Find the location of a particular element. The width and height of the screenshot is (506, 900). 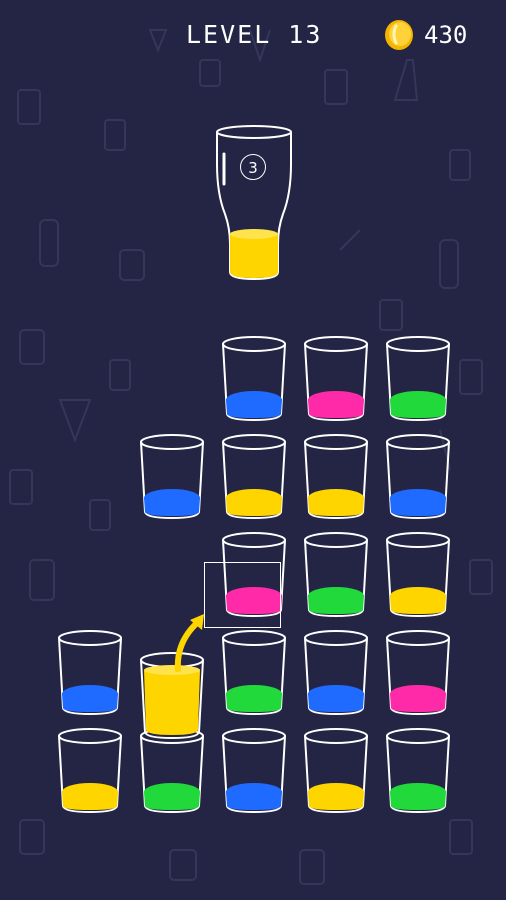

coin-count: 430 is located at coordinates (446, 35).